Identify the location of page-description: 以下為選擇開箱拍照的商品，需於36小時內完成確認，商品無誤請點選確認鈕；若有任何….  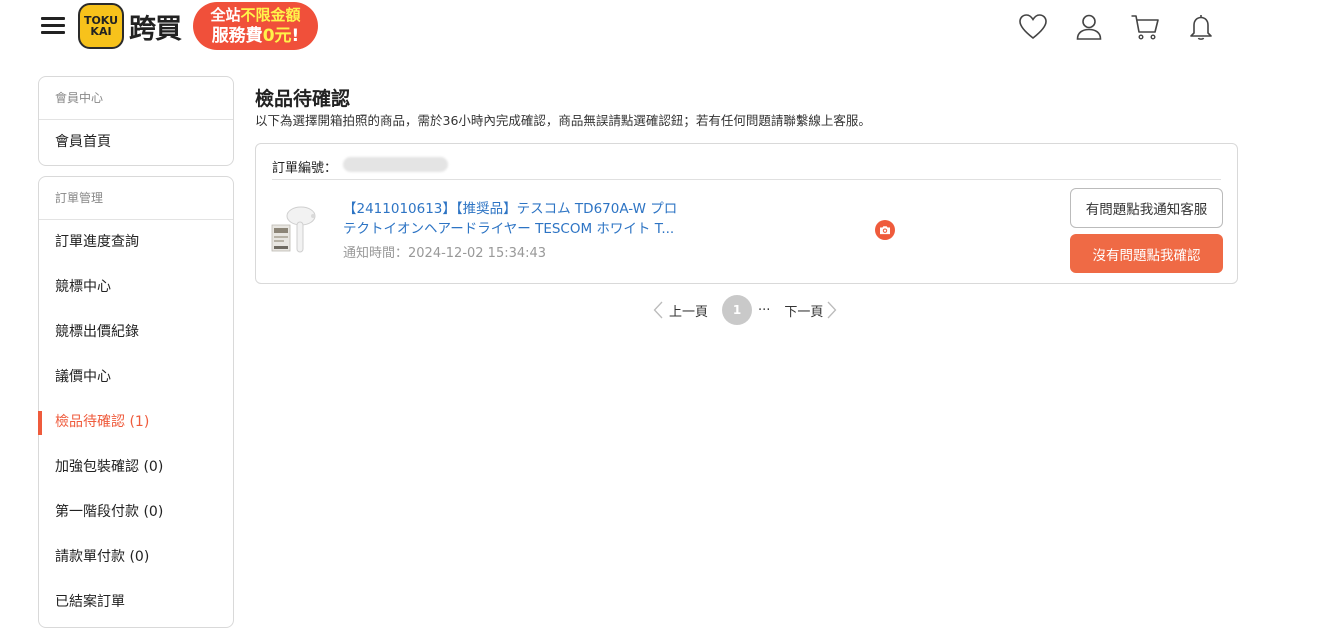
(563, 120).